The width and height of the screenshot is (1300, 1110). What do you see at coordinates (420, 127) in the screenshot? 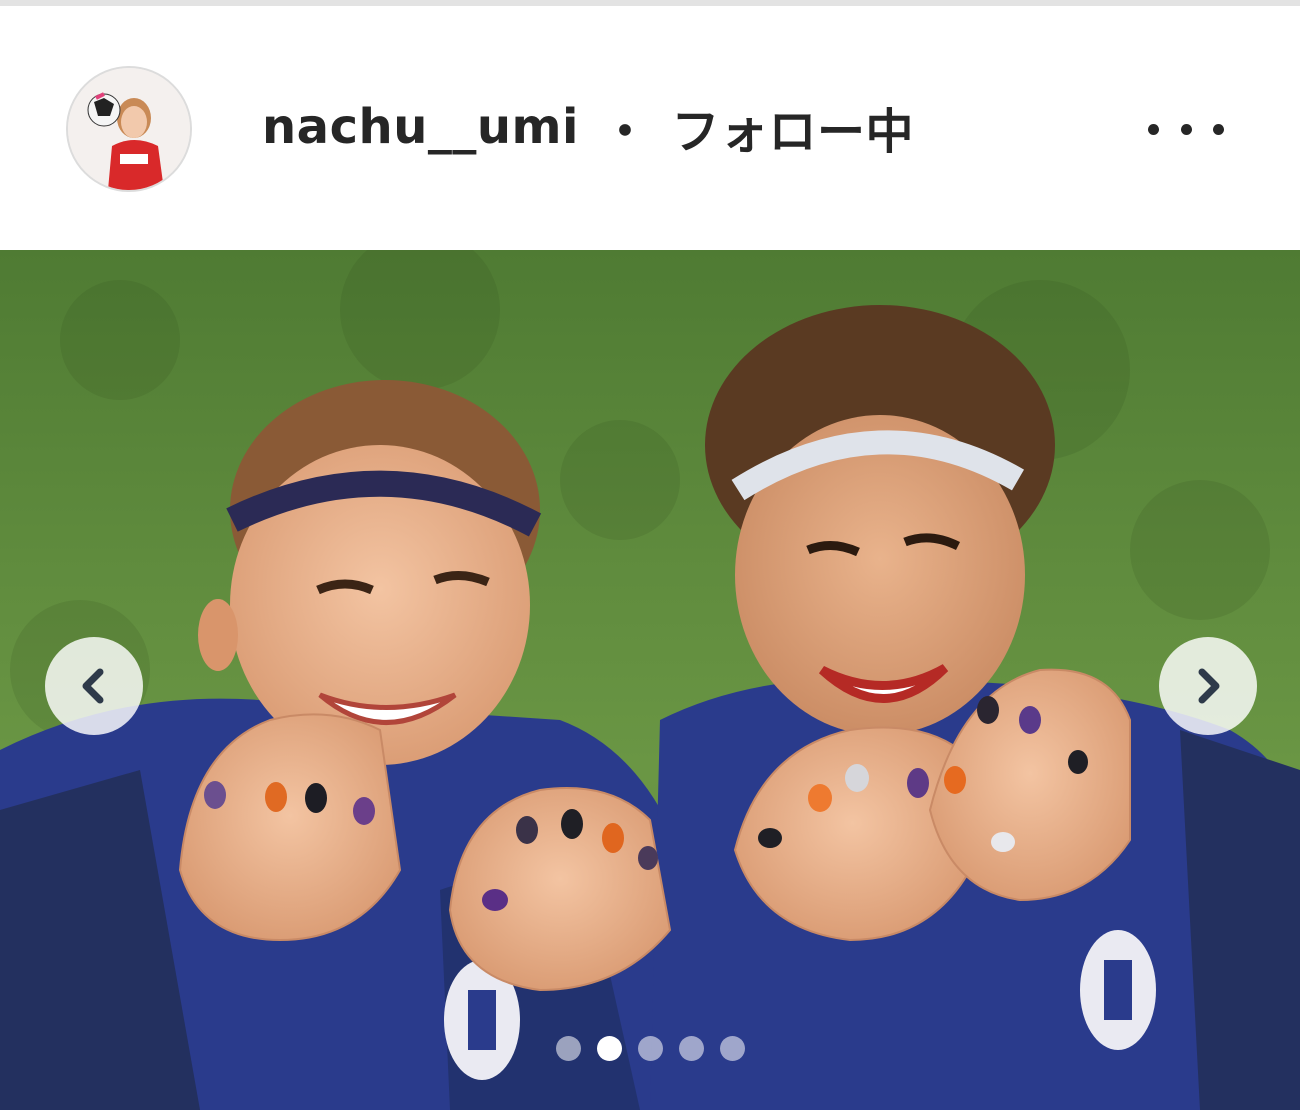
I see `username-link: nachu__umi` at bounding box center [420, 127].